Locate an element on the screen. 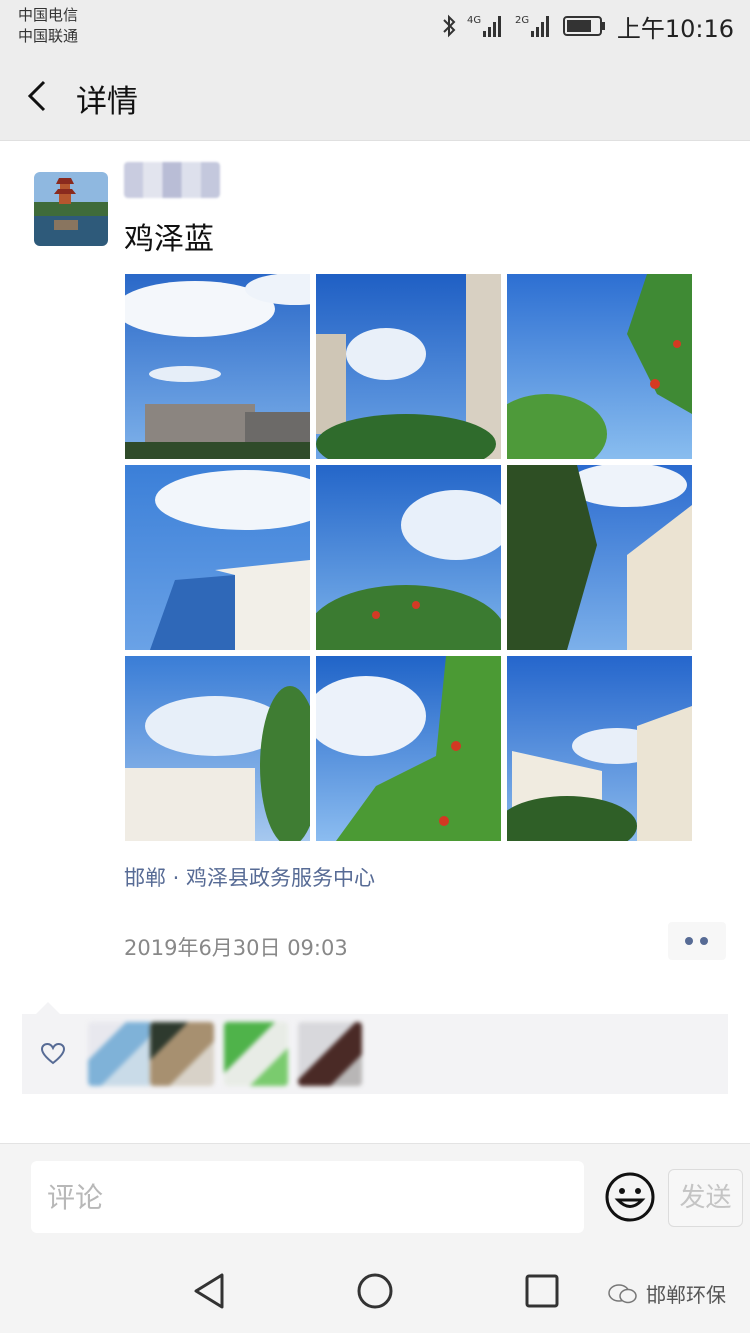  comment-bar: 发送 is located at coordinates (375, 1196).